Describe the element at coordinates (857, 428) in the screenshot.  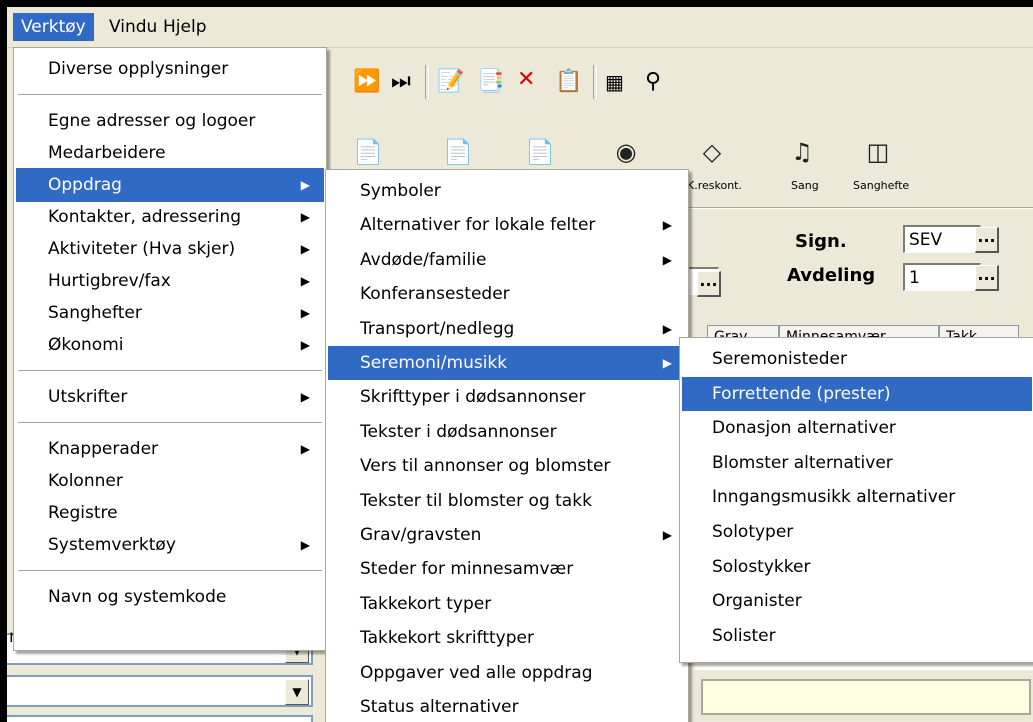
I see `menu-item-donasjon-alternativer: Donasjon alternativer` at that location.